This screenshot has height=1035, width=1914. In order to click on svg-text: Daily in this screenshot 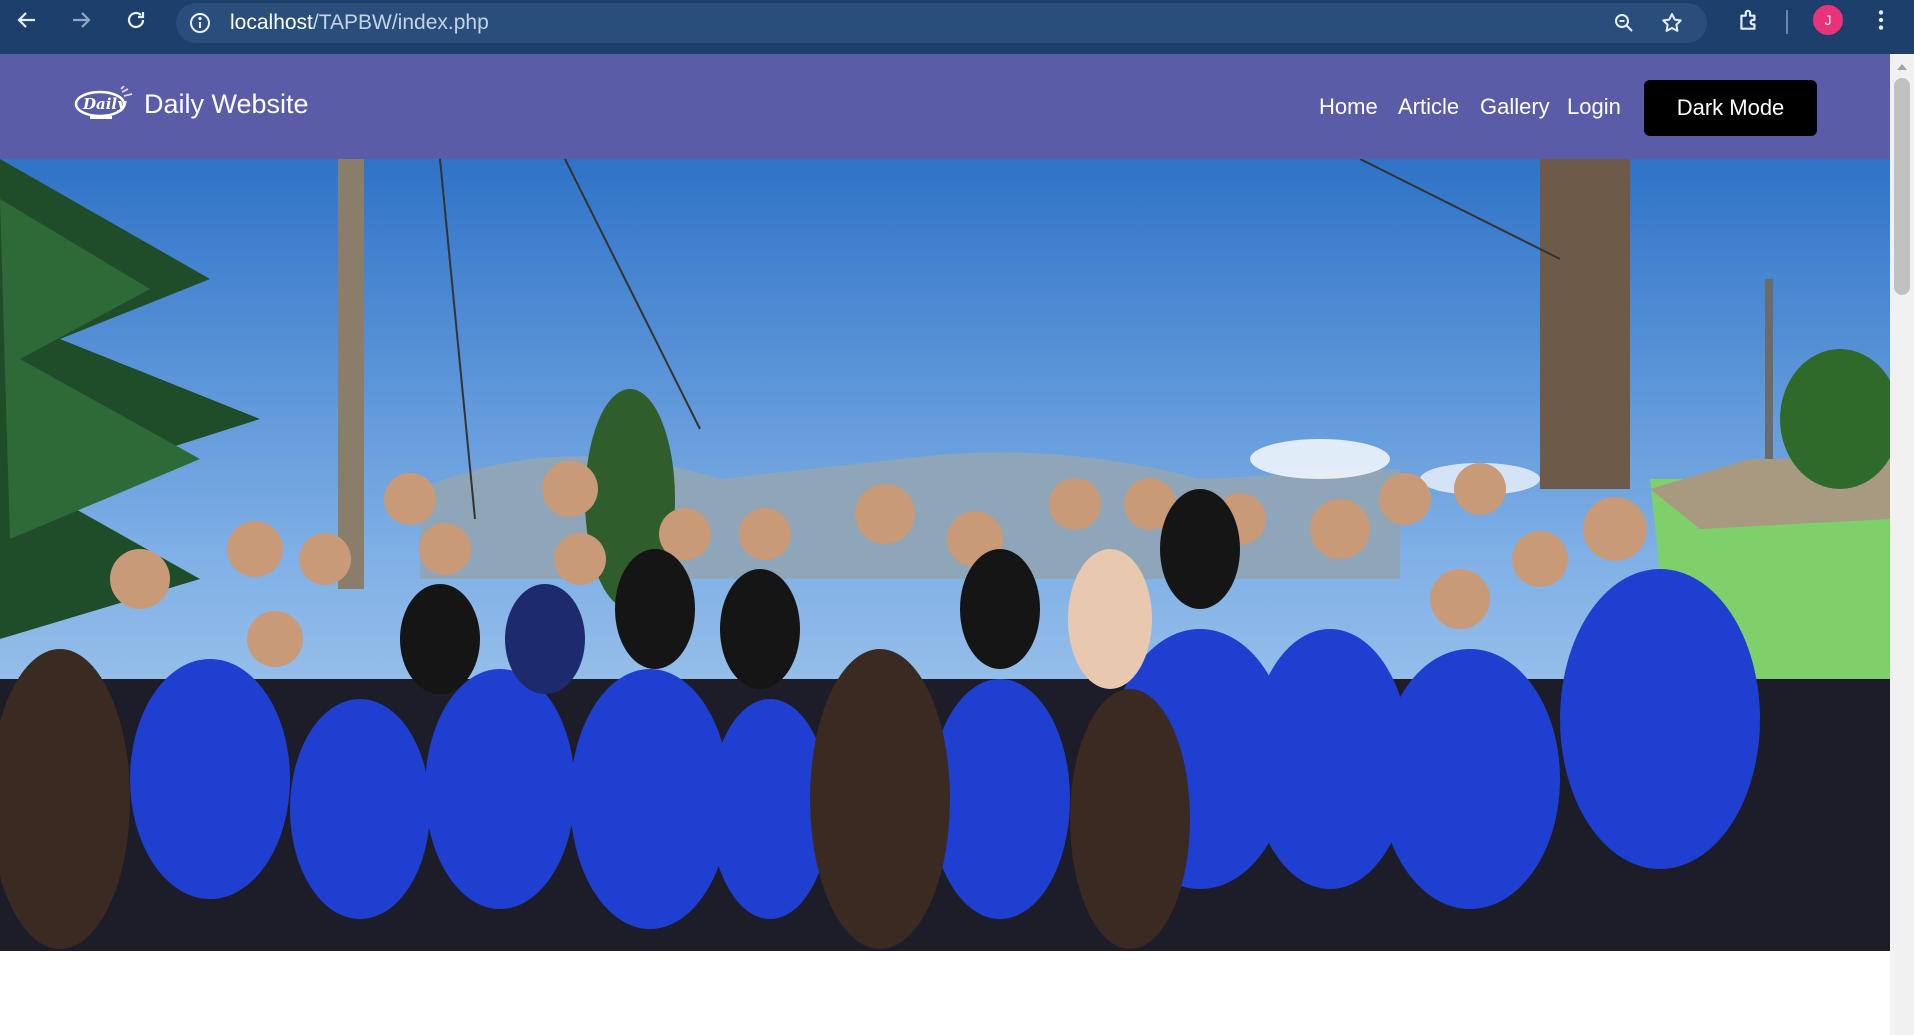, I will do `click(104, 104)`.